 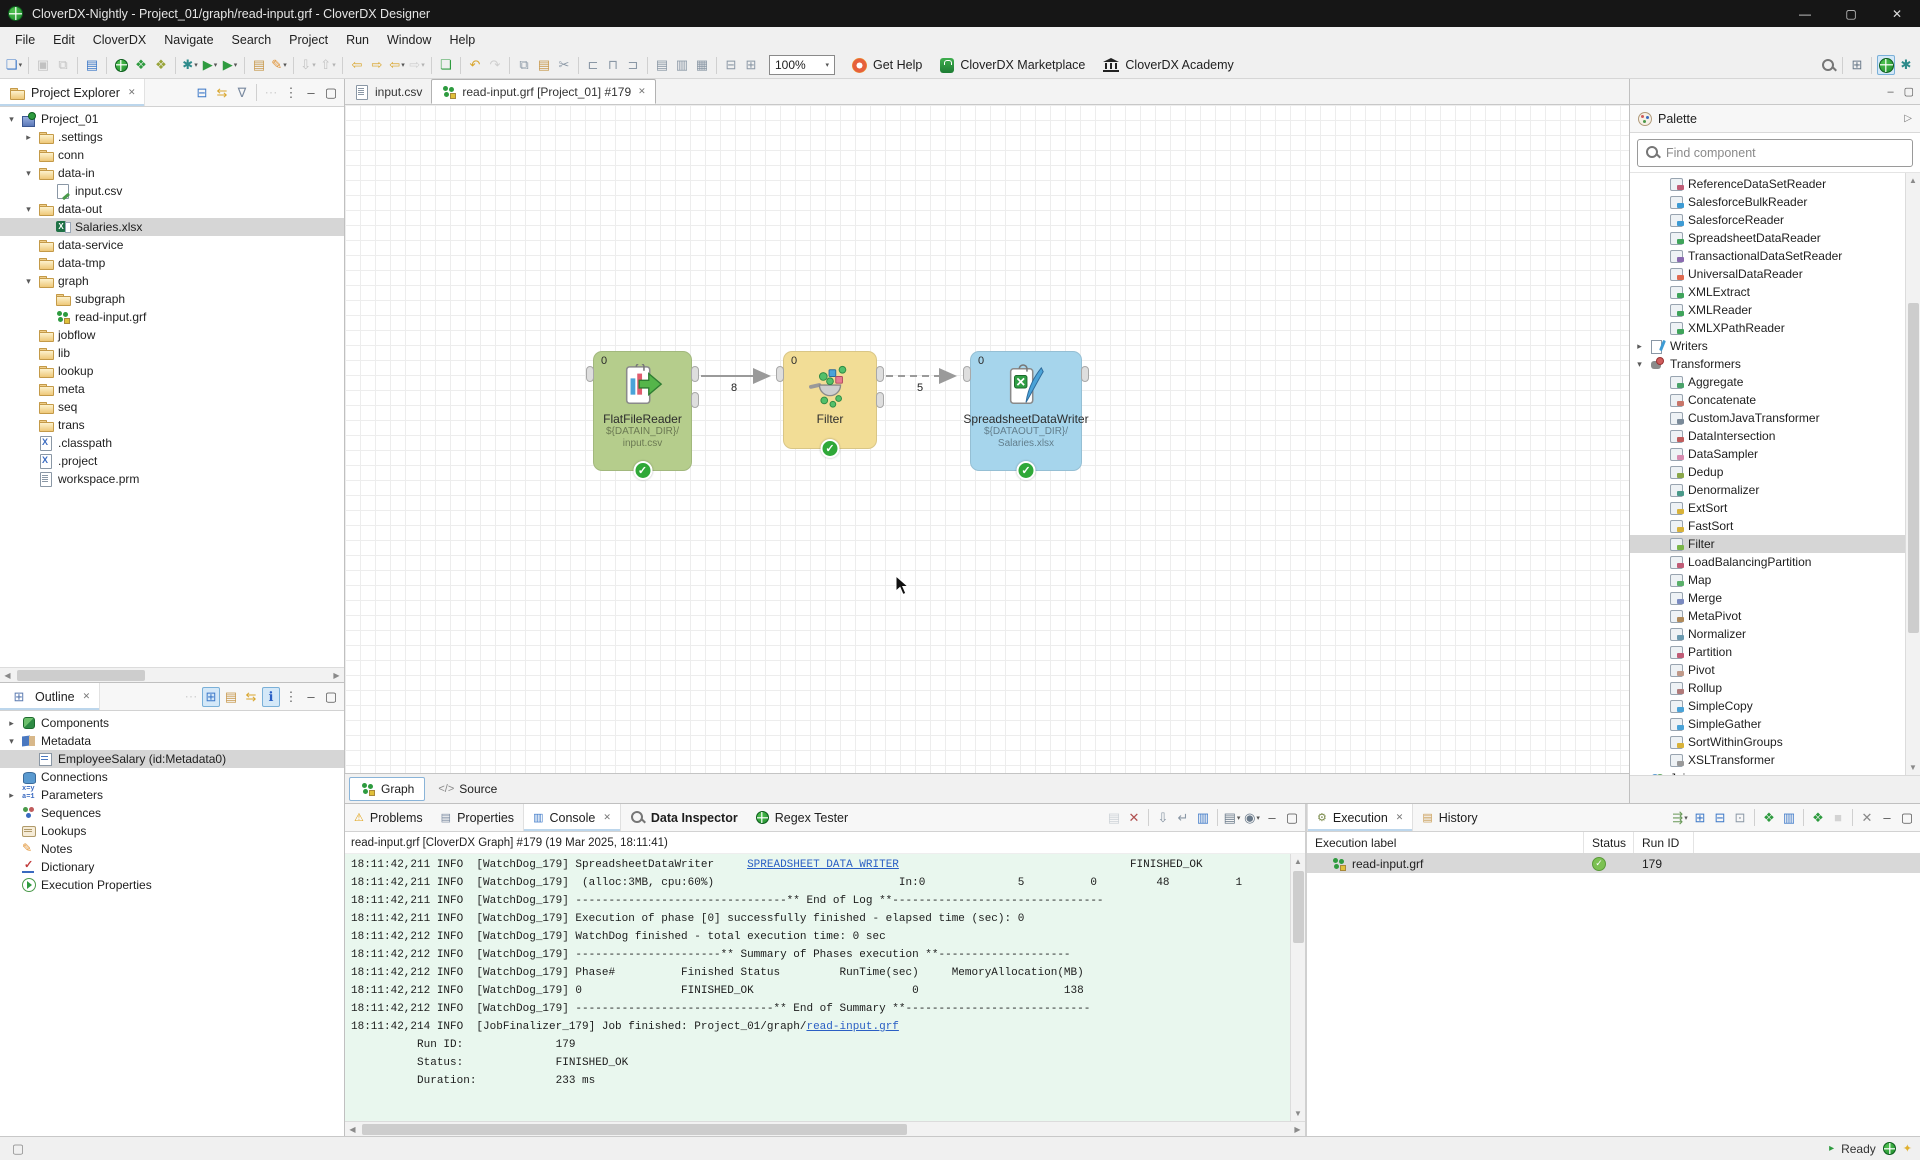 I want to click on tree-item-input-csv: input.csv, so click(x=172, y=191).